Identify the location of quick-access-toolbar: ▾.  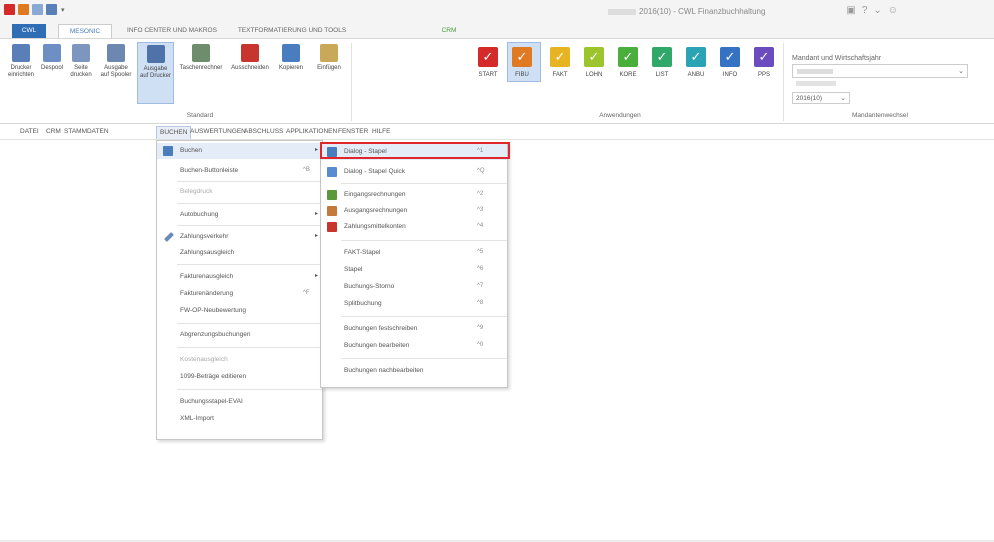
(34, 9).